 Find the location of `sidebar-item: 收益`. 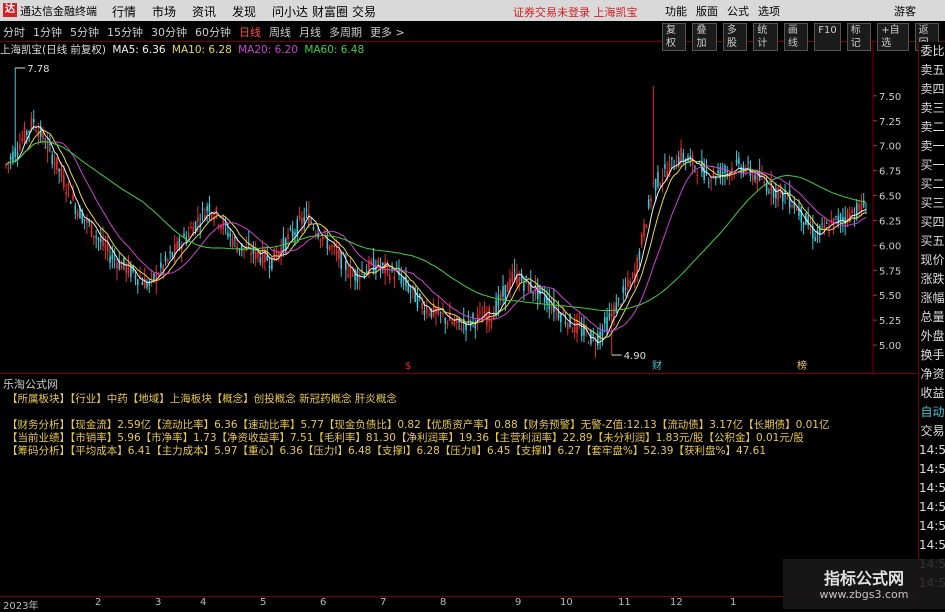

sidebar-item: 收益 is located at coordinates (932, 393).